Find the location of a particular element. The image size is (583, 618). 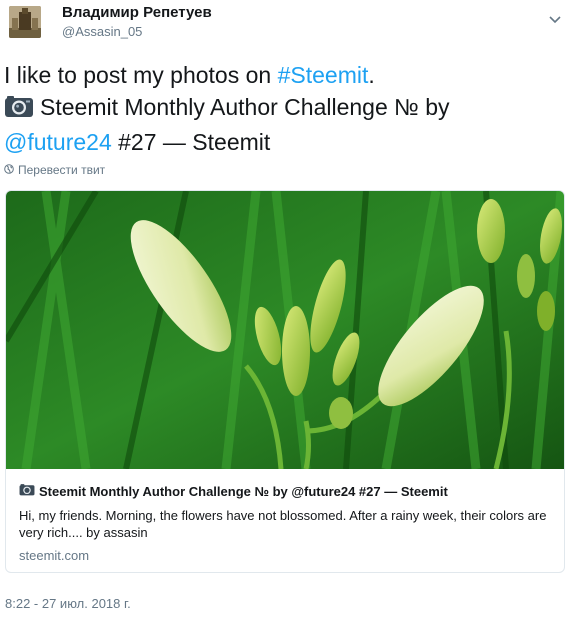

tweet-text-part: . is located at coordinates (371, 75).